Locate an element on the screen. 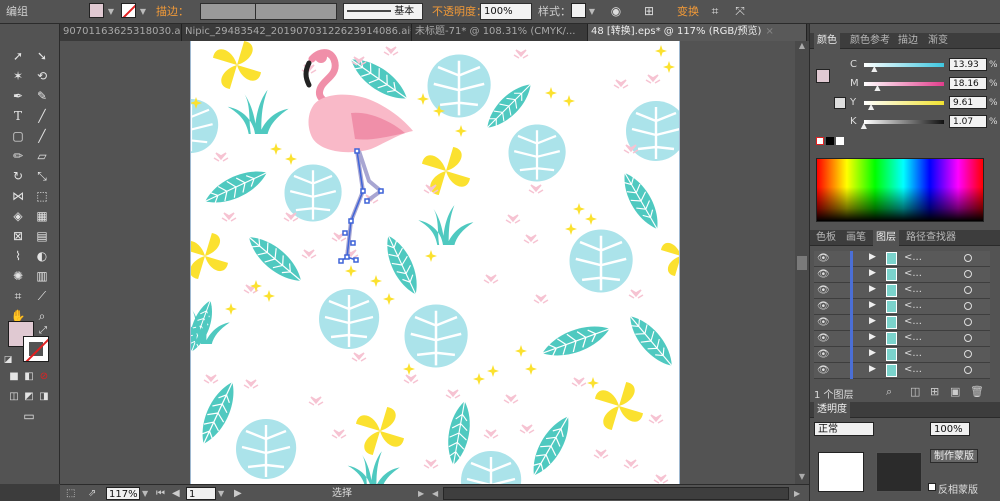 This screenshot has width=1000, height=501. panel-stroke-swatch is located at coordinates (840, 103).